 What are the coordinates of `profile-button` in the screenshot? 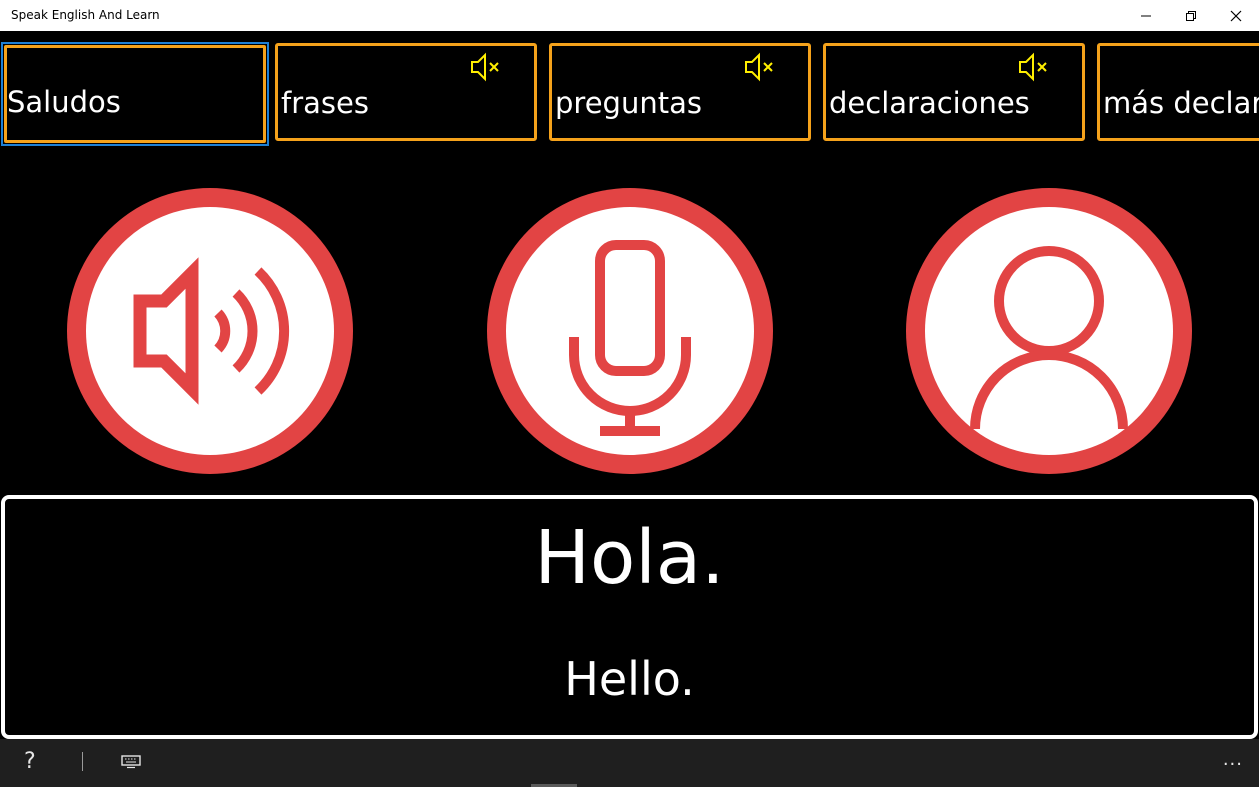 It's located at (1049, 331).